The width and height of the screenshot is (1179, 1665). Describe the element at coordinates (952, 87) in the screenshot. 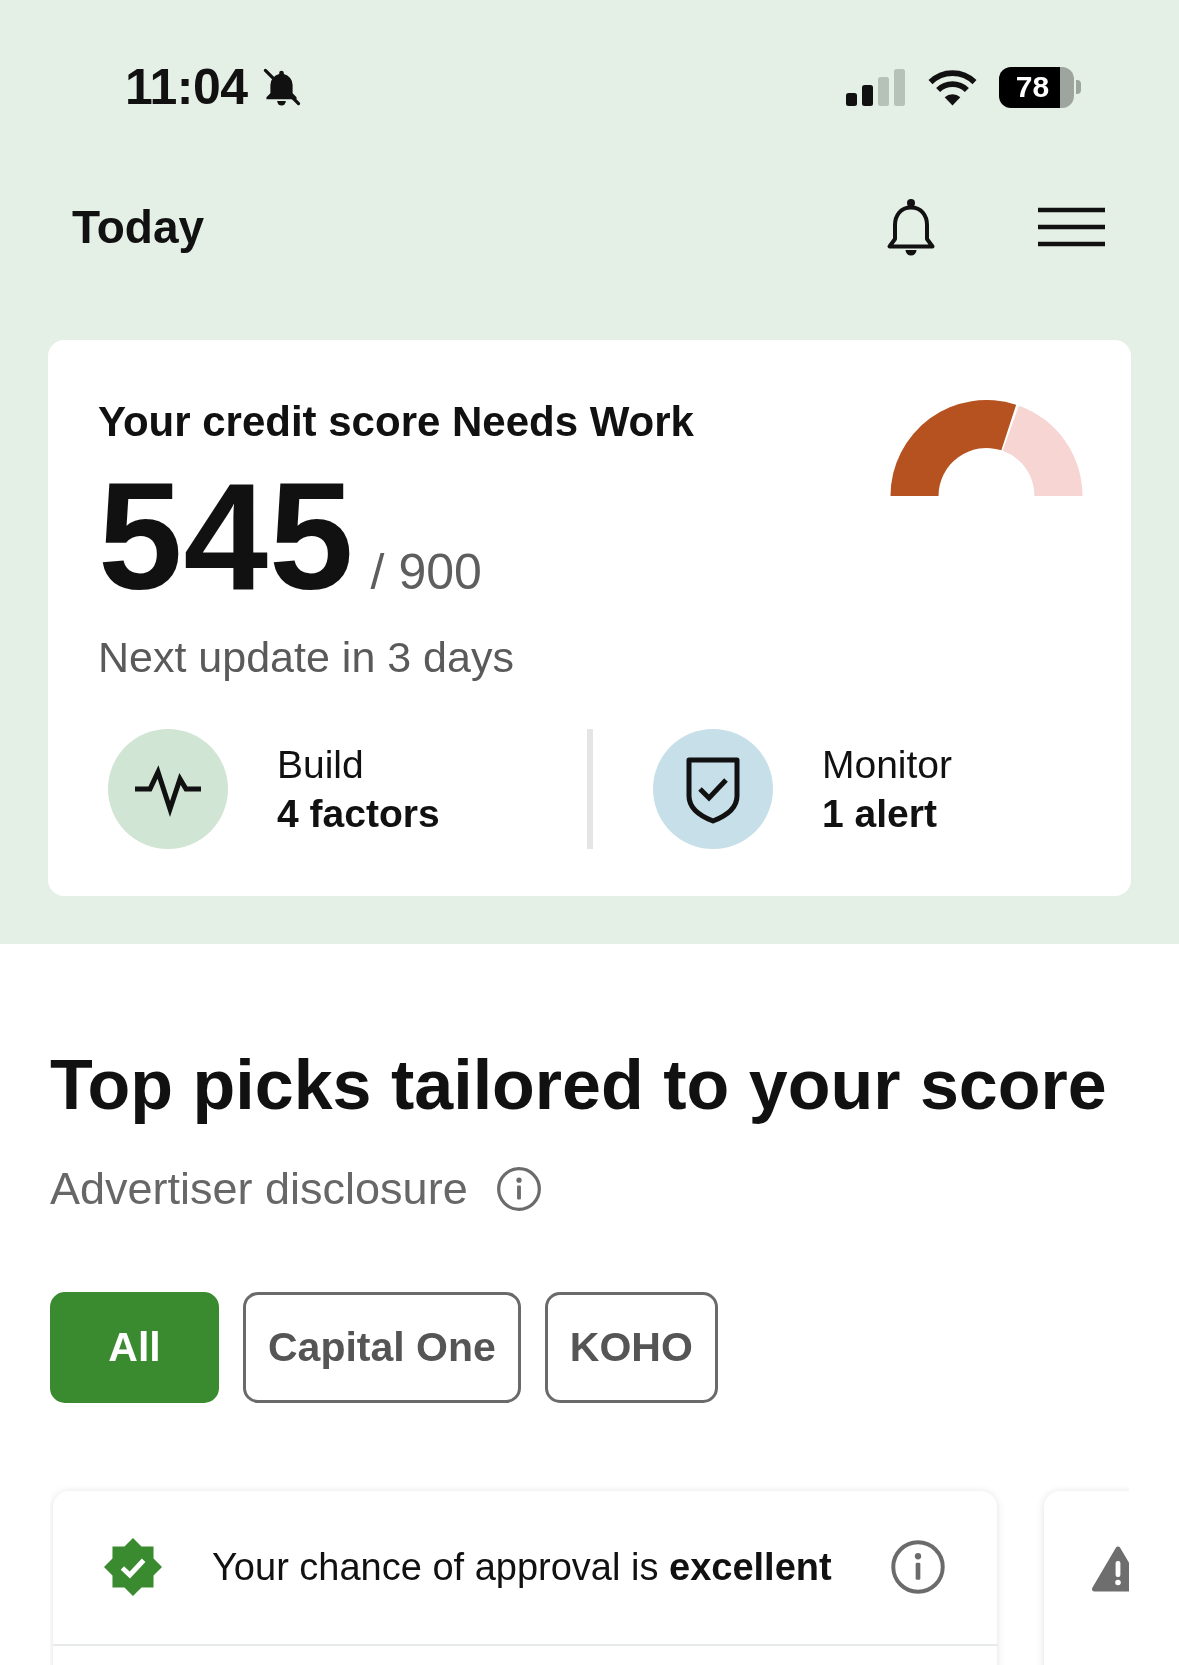

I see `wifi-icon` at that location.